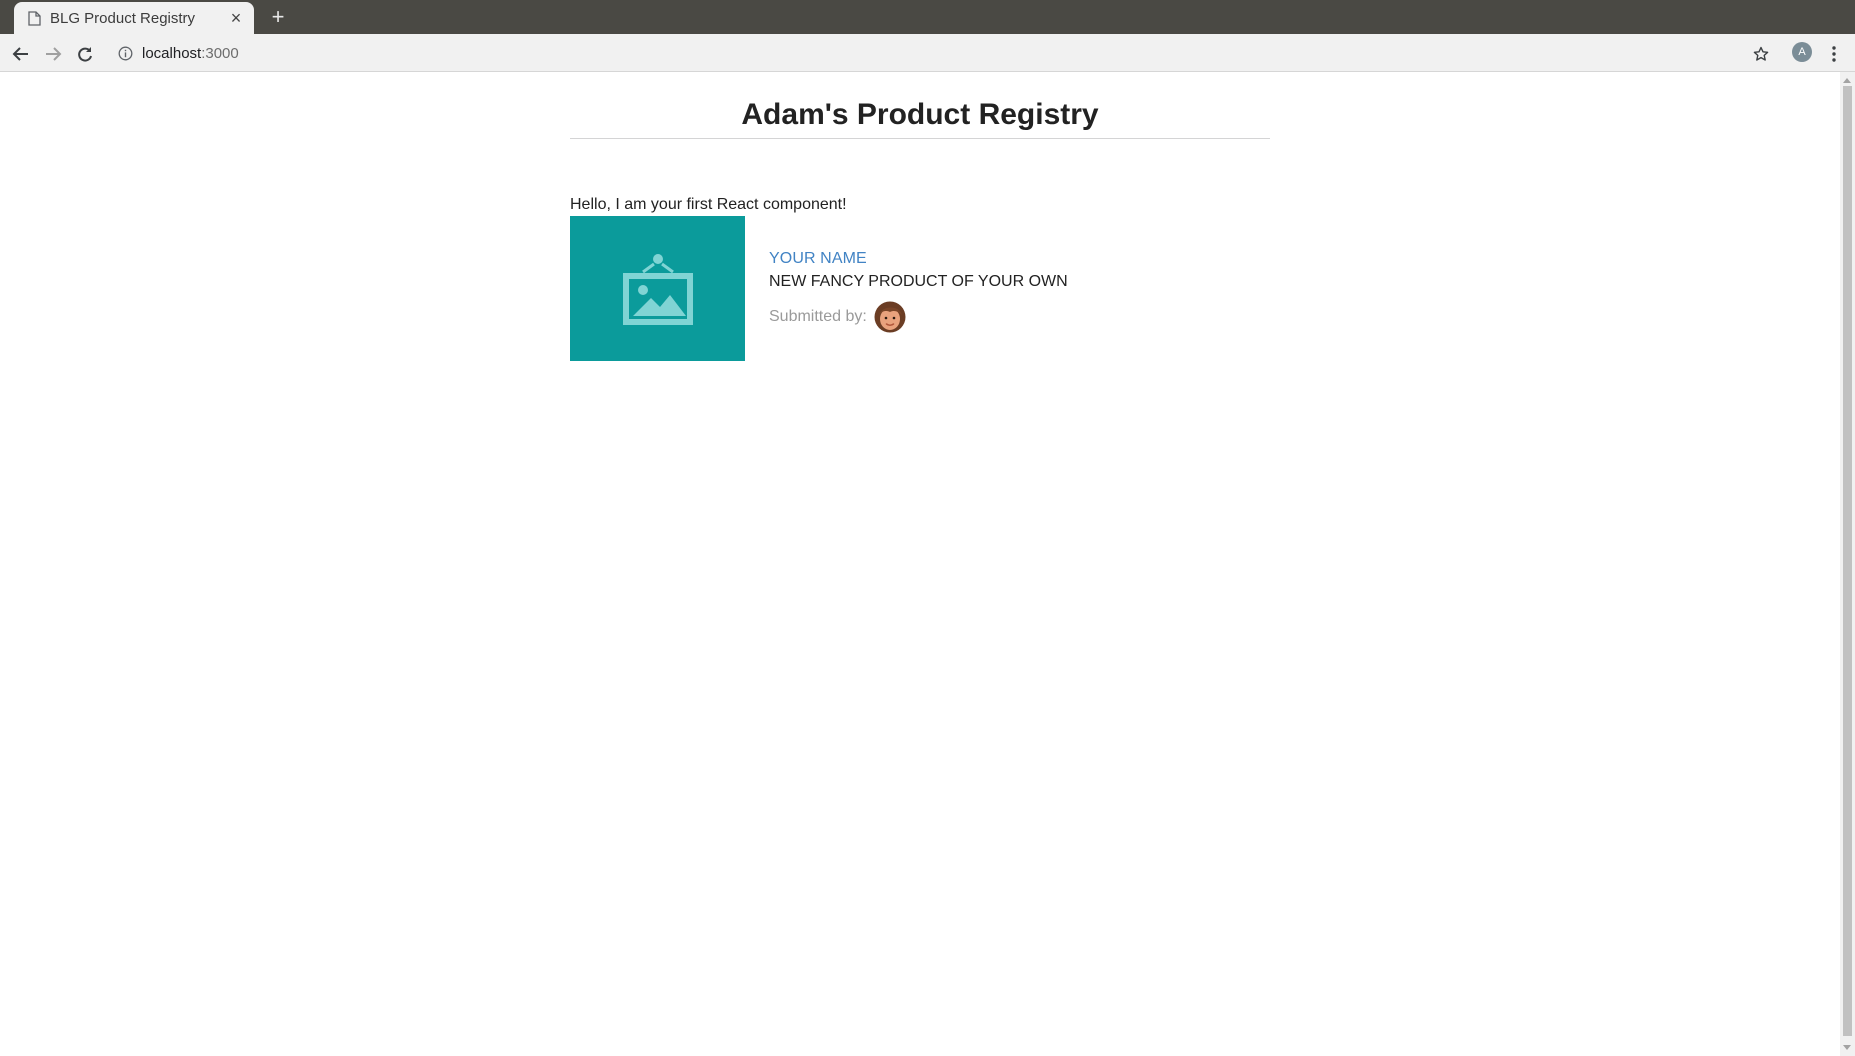 This screenshot has width=1855, height=1056. I want to click on vertical-scrollbar, so click(1847, 564).